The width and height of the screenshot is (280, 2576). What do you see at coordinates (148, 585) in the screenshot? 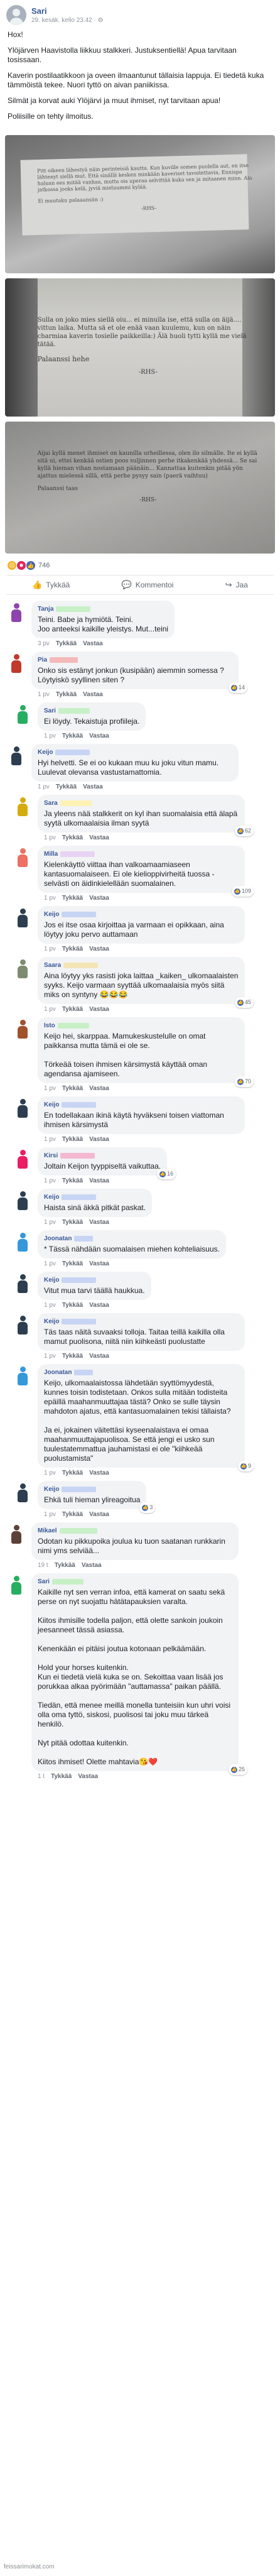
I see `comment-button: 💬 Kommentoi` at bounding box center [148, 585].